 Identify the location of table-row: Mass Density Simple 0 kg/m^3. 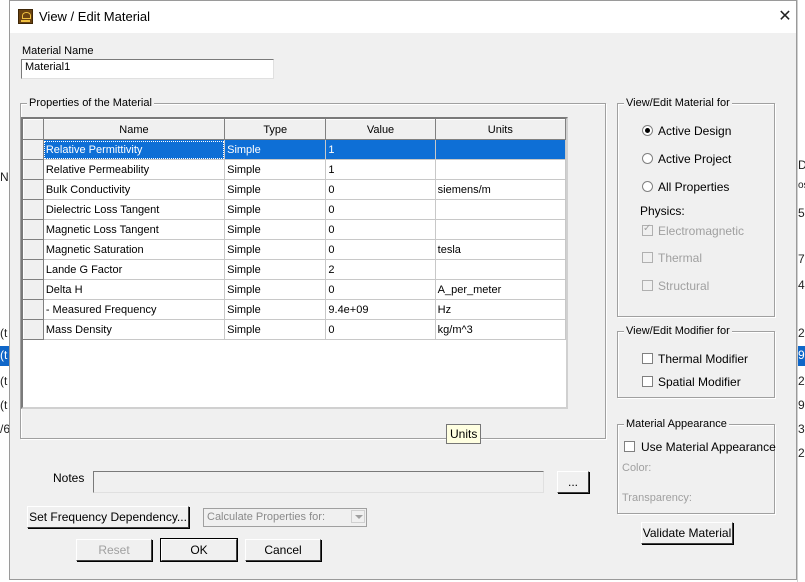
(294, 329).